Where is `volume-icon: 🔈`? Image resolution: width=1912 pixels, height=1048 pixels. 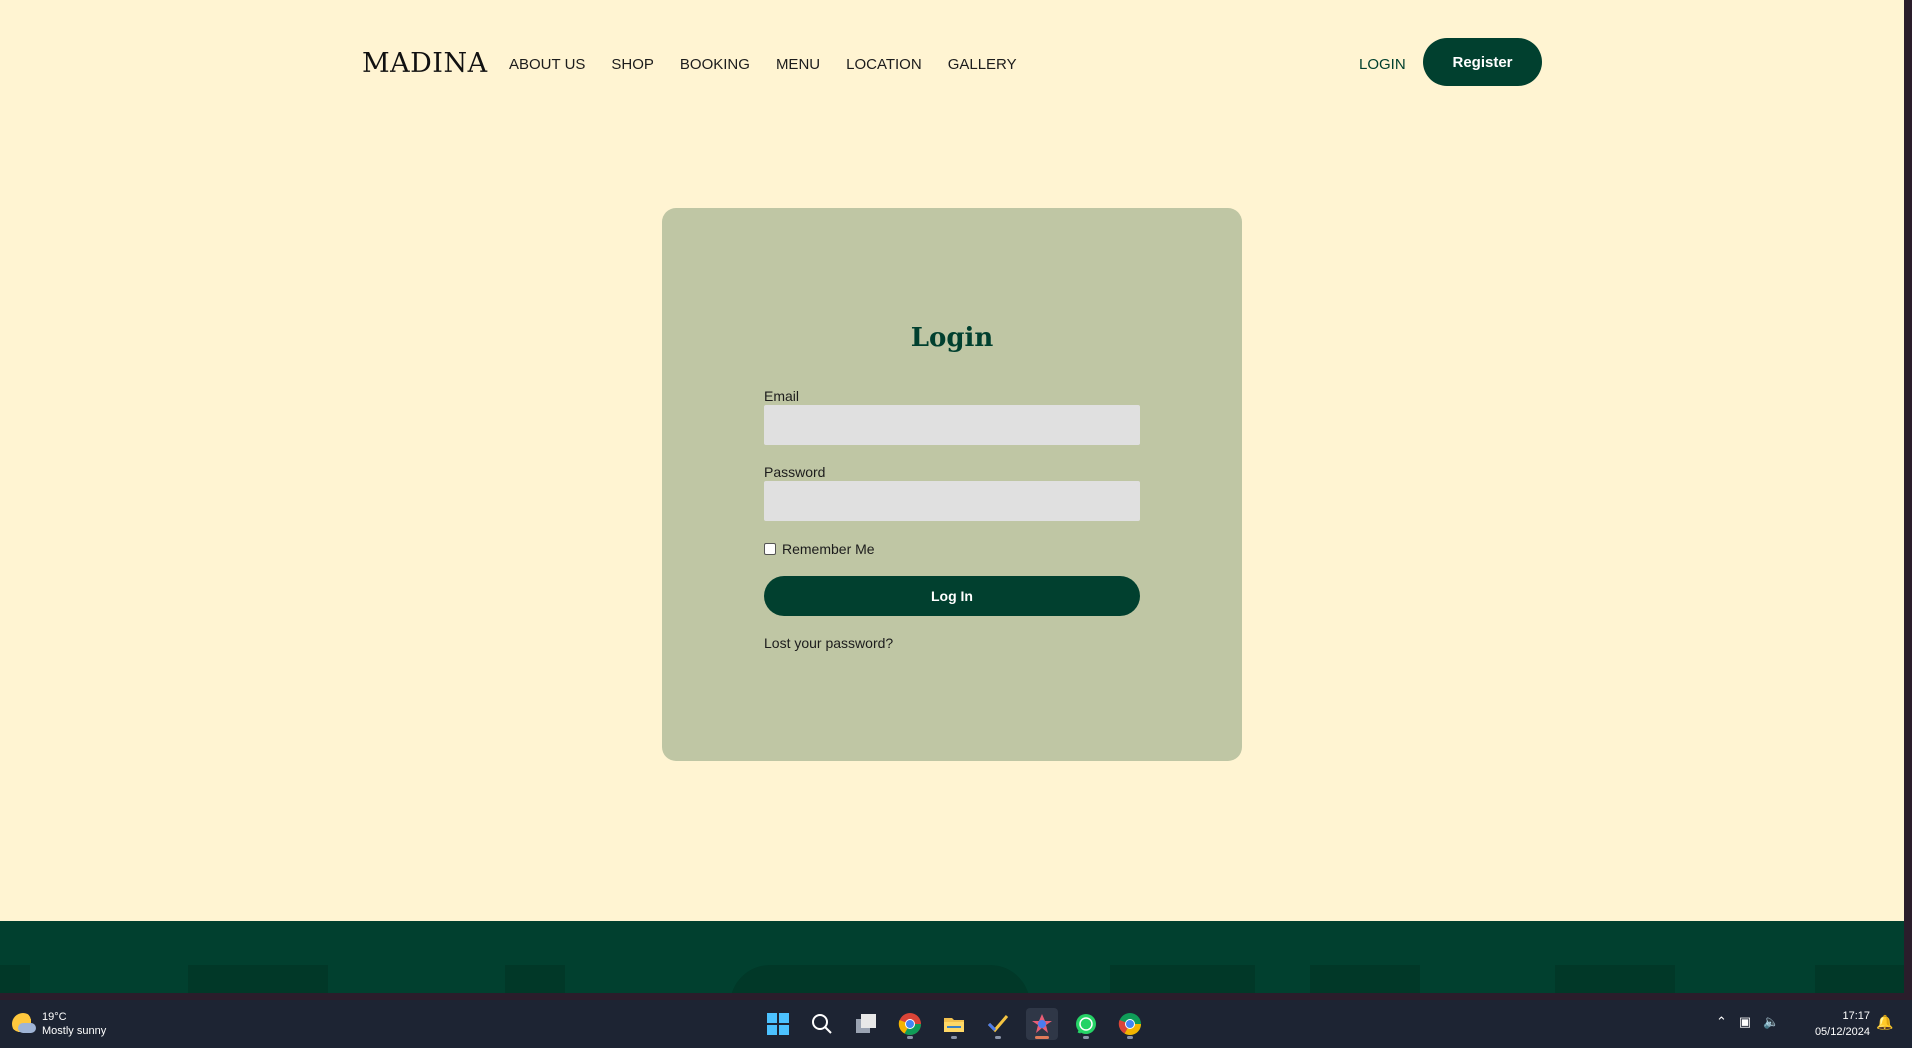
volume-icon: 🔈 is located at coordinates (1771, 1022).